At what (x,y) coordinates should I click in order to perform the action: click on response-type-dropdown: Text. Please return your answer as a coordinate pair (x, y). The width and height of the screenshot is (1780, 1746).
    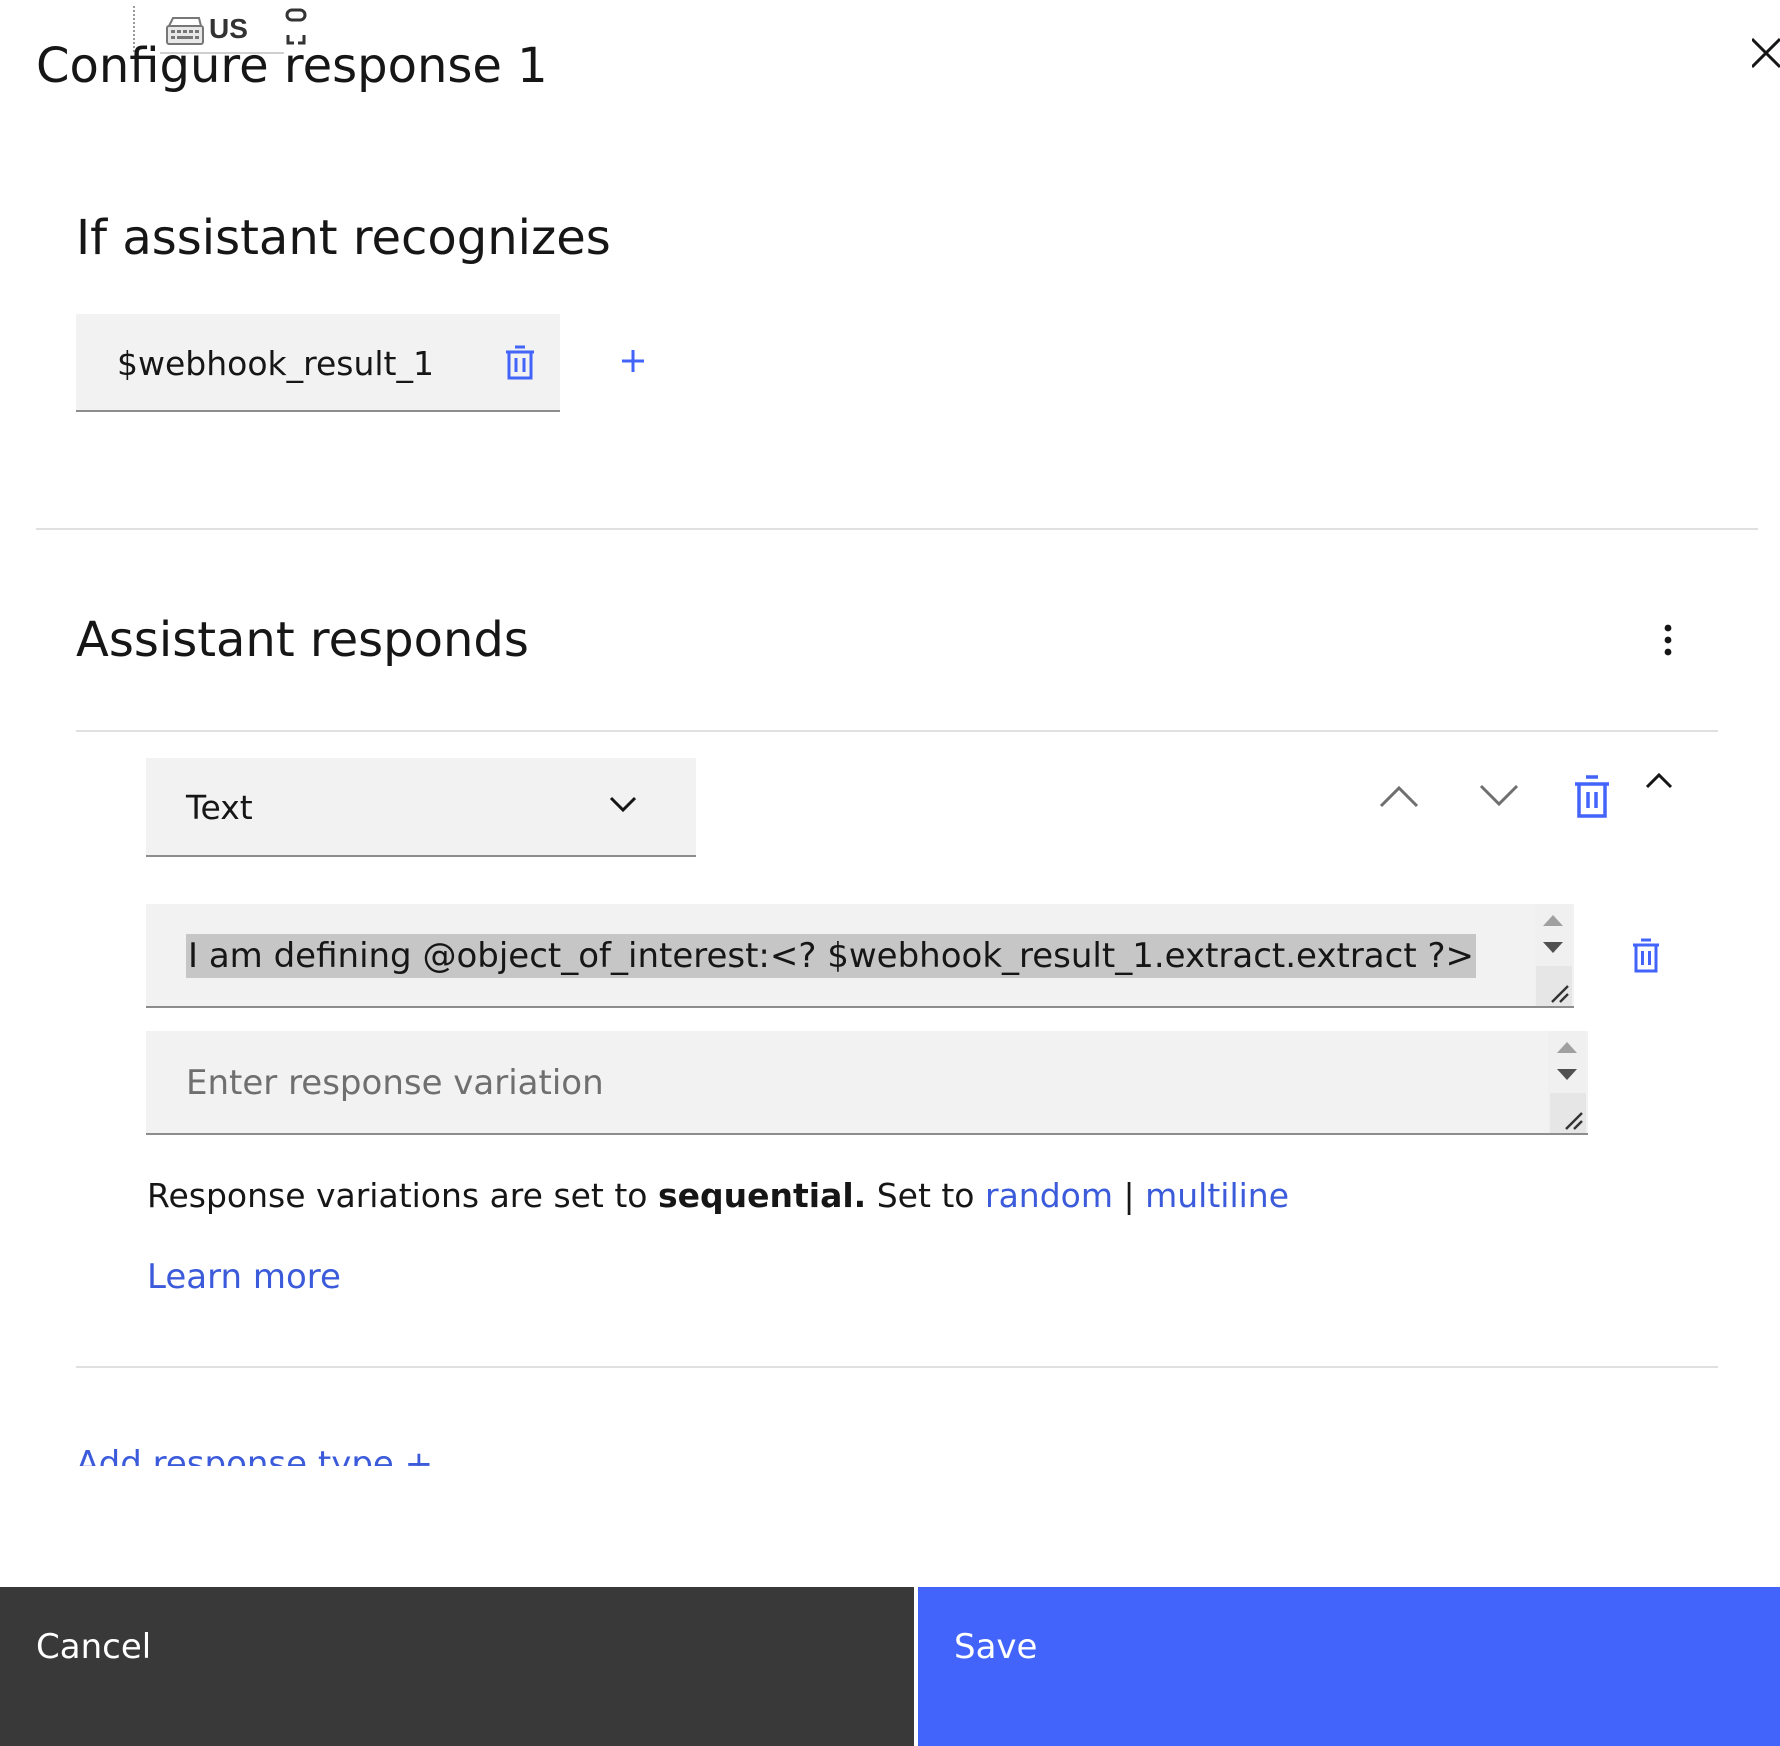
    Looking at the image, I should click on (421, 807).